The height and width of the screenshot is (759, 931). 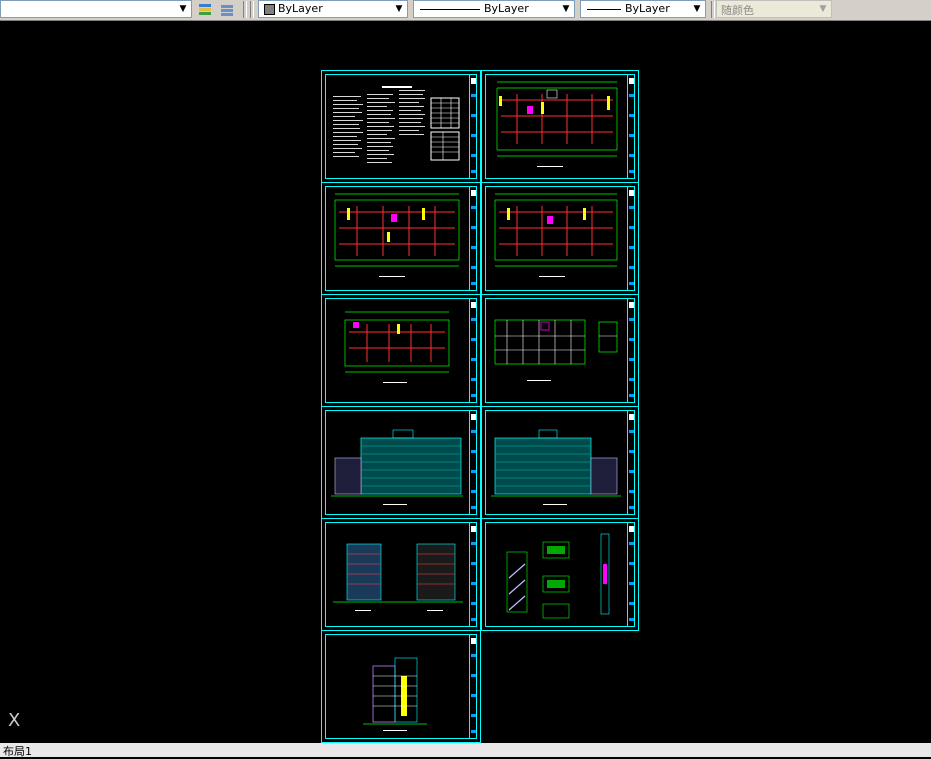 I want to click on color-combo: ByLayer ▼, so click(x=333, y=9).